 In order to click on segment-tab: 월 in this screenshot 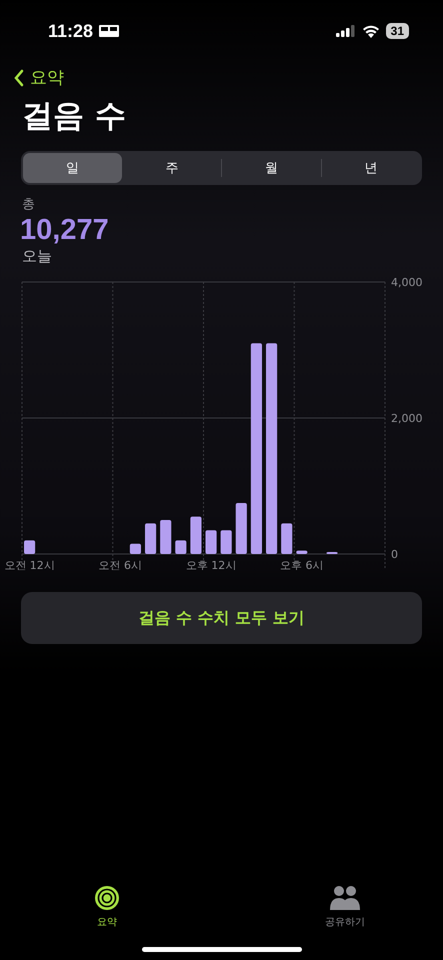, I will do `click(271, 168)`.